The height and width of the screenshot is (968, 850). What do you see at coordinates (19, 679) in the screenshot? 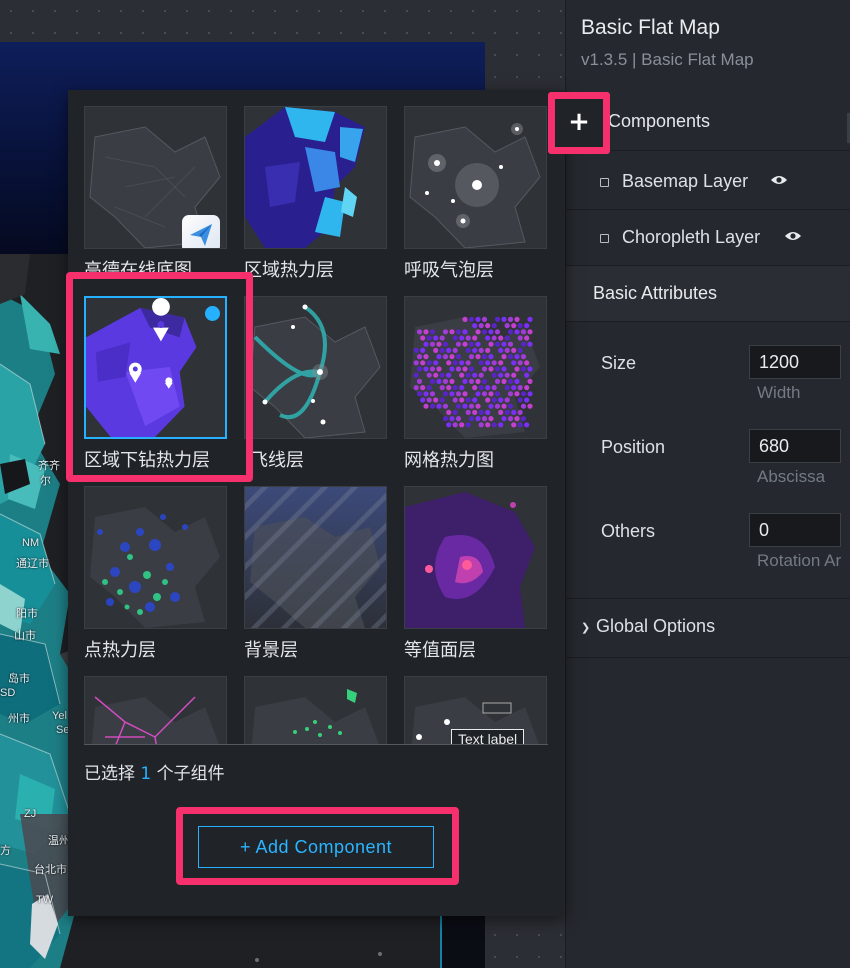
I see `map-label: 岛市` at bounding box center [19, 679].